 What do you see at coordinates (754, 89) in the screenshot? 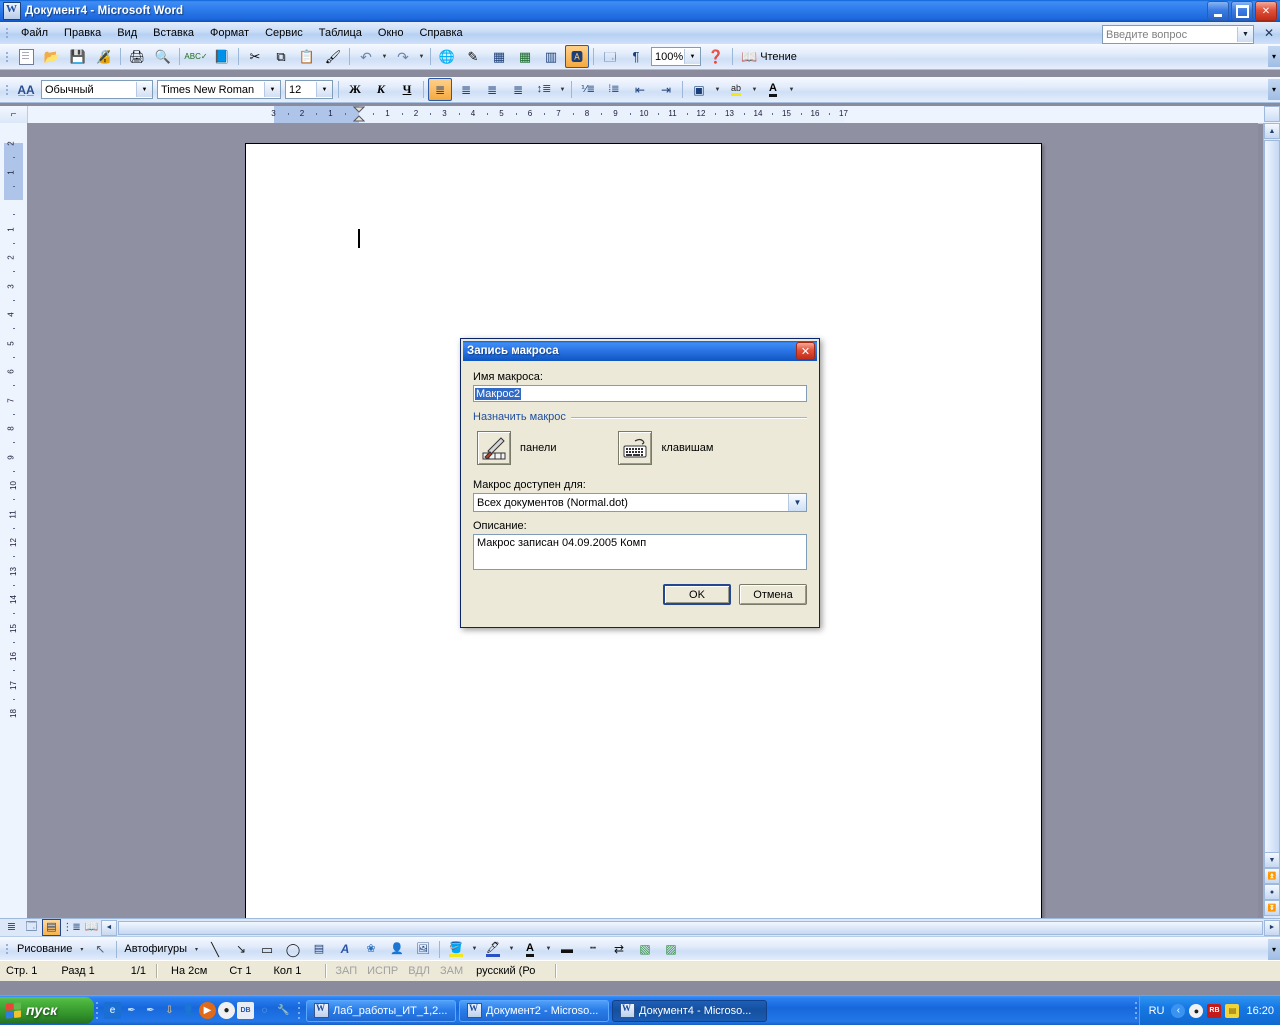
I see `highlight-dropdown-icon: ▼` at bounding box center [754, 89].